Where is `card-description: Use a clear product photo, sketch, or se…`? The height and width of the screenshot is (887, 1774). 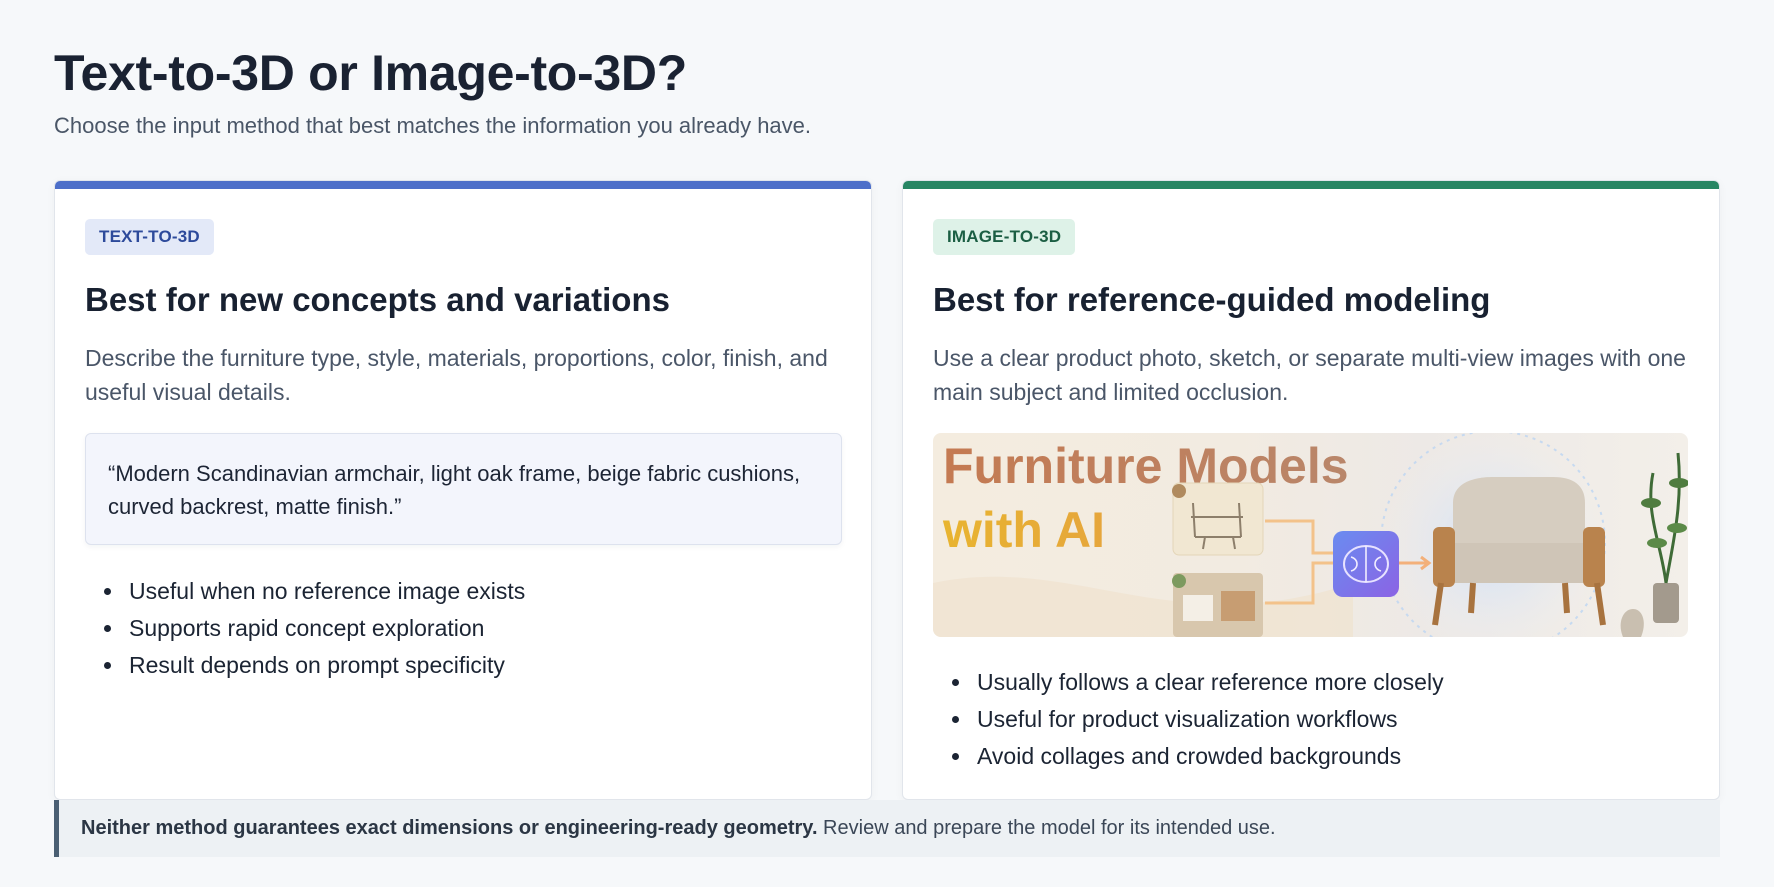
card-description: Use a clear product photo, sketch, or se… is located at coordinates (1309, 375).